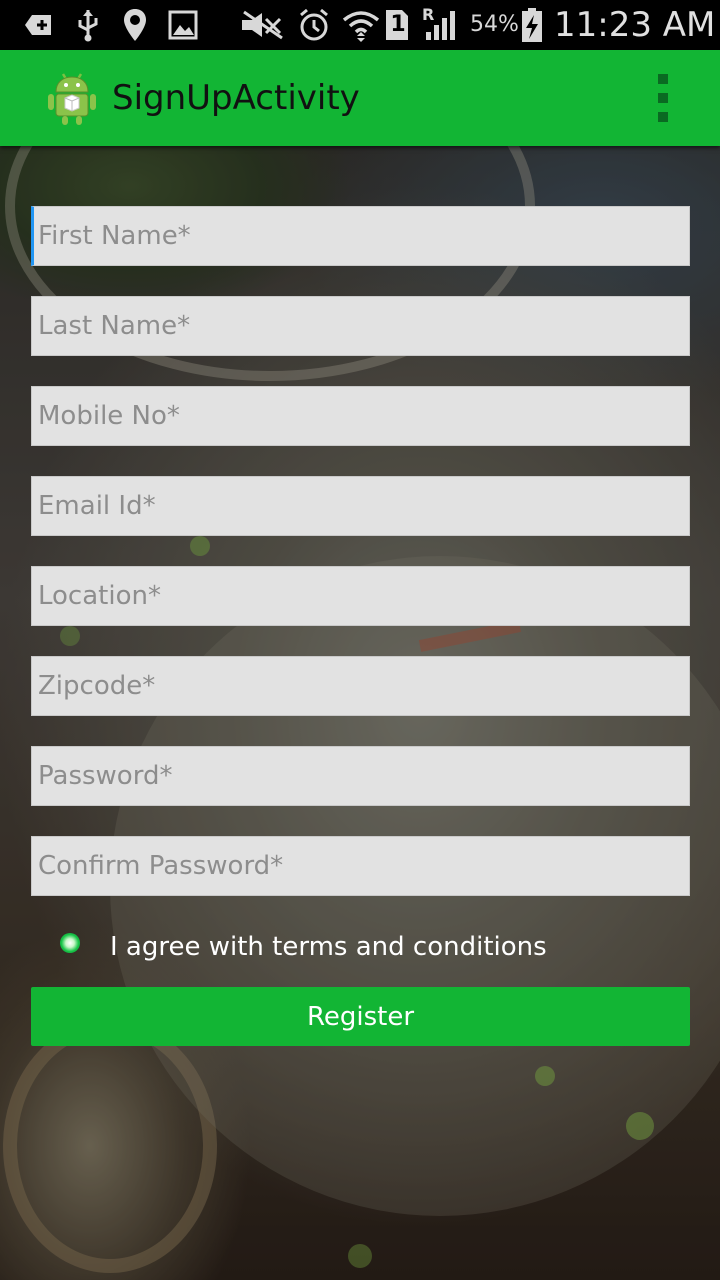  What do you see at coordinates (183, 25) in the screenshot?
I see `gallery-icon` at bounding box center [183, 25].